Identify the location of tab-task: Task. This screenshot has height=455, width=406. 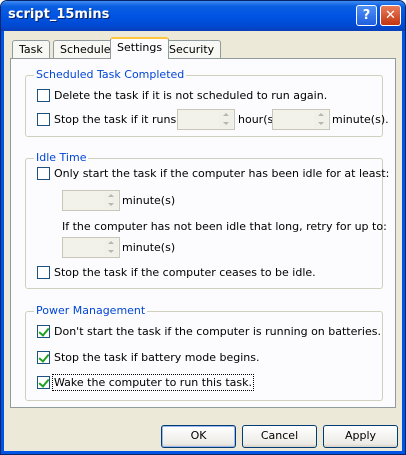
(31, 49).